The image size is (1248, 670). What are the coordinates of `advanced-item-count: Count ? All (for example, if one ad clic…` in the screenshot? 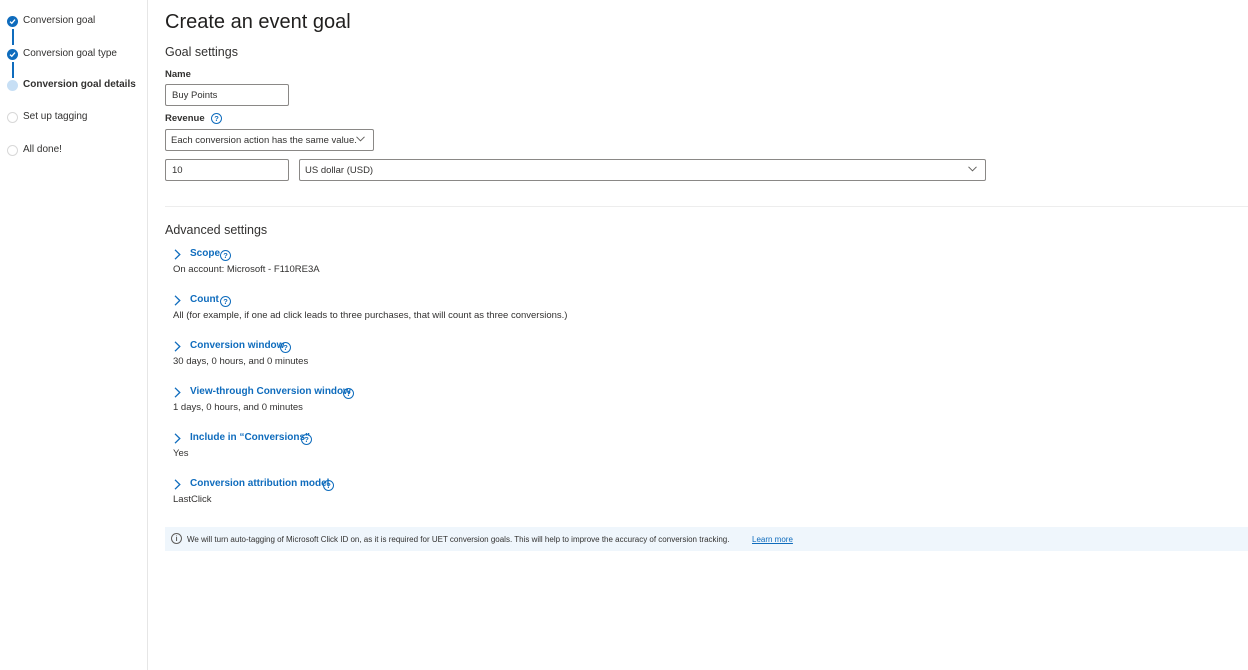 It's located at (473, 312).